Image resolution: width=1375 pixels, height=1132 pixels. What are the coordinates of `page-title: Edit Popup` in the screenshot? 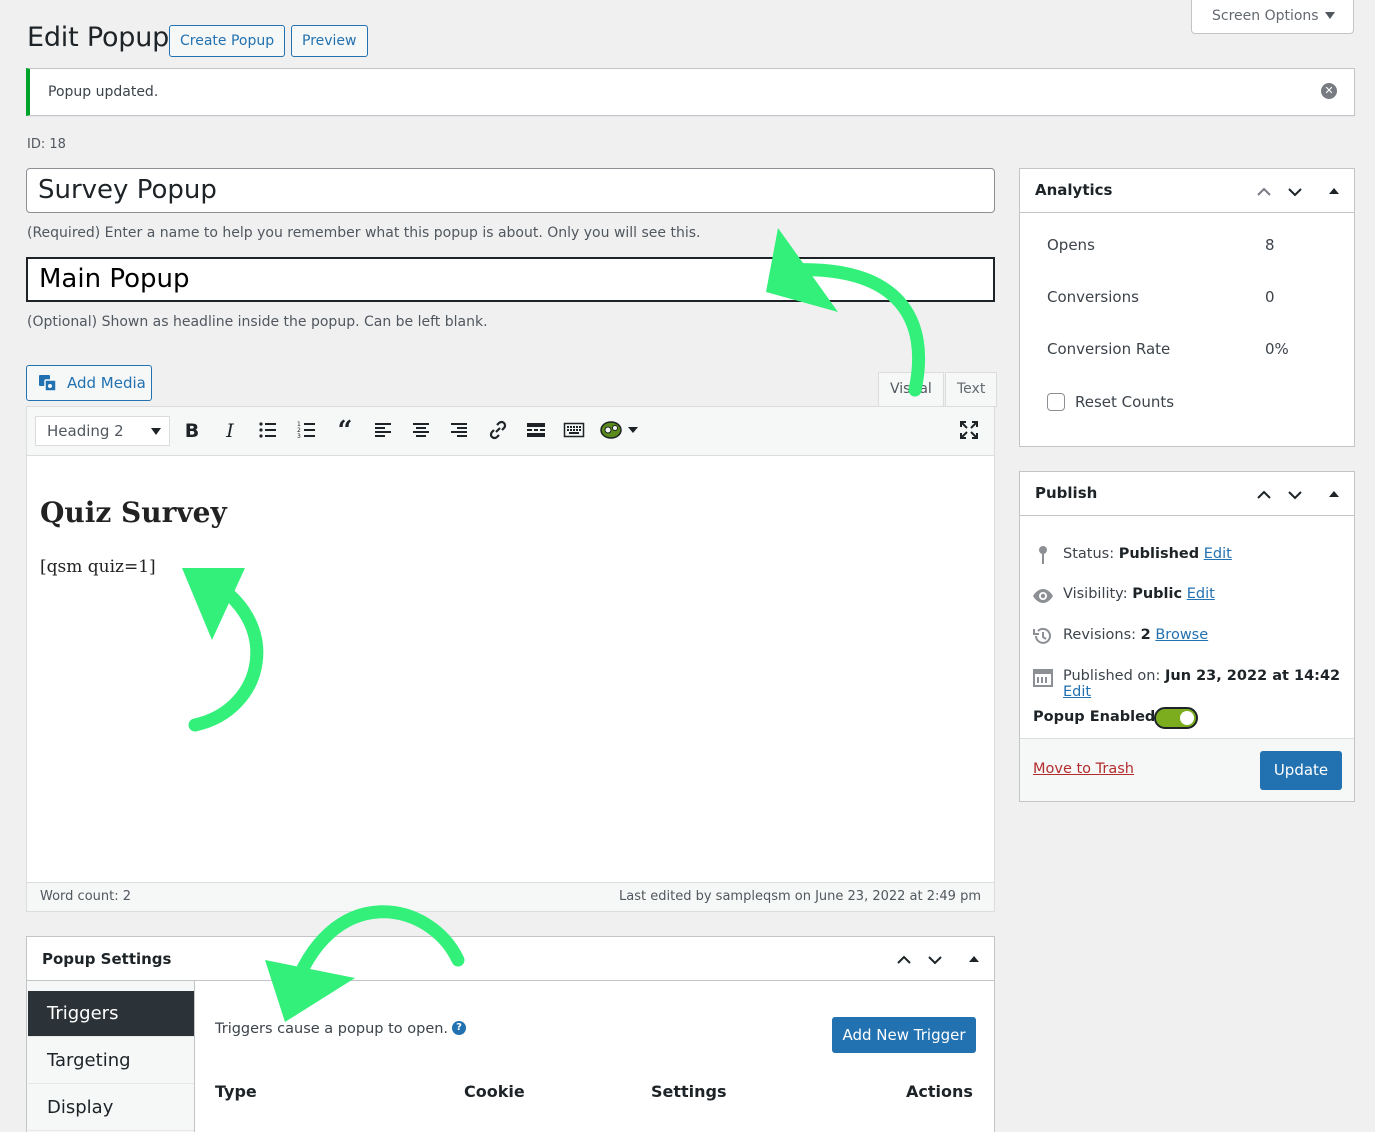 It's located at (98, 37).